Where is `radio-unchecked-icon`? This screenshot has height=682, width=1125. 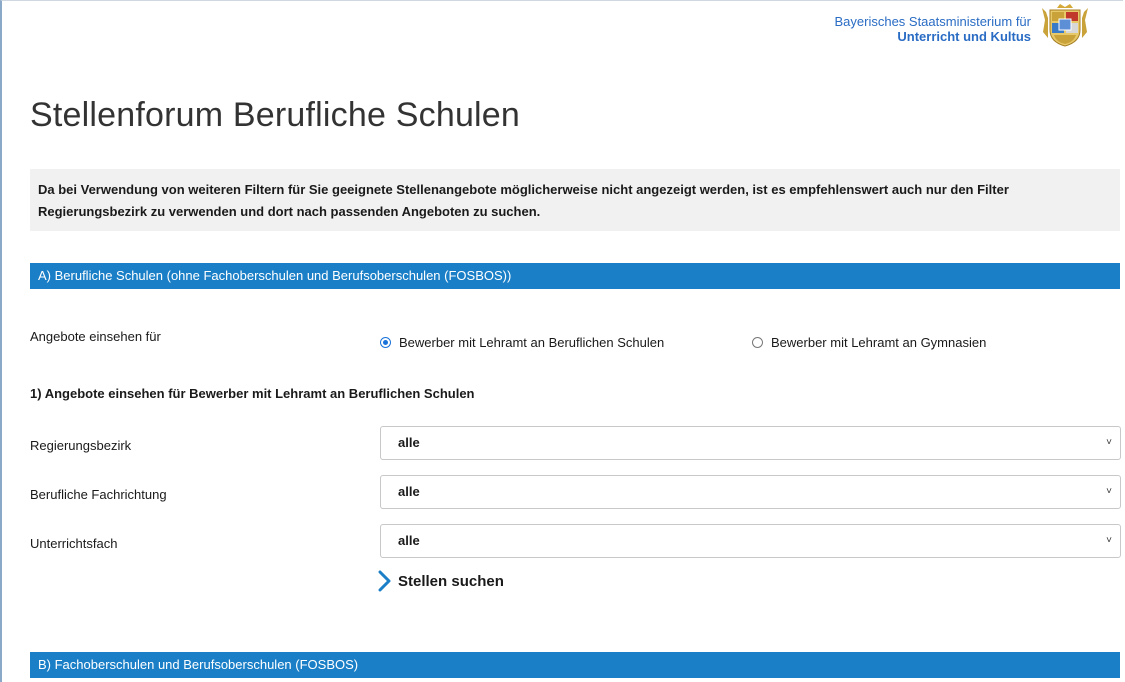 radio-unchecked-icon is located at coordinates (757, 342).